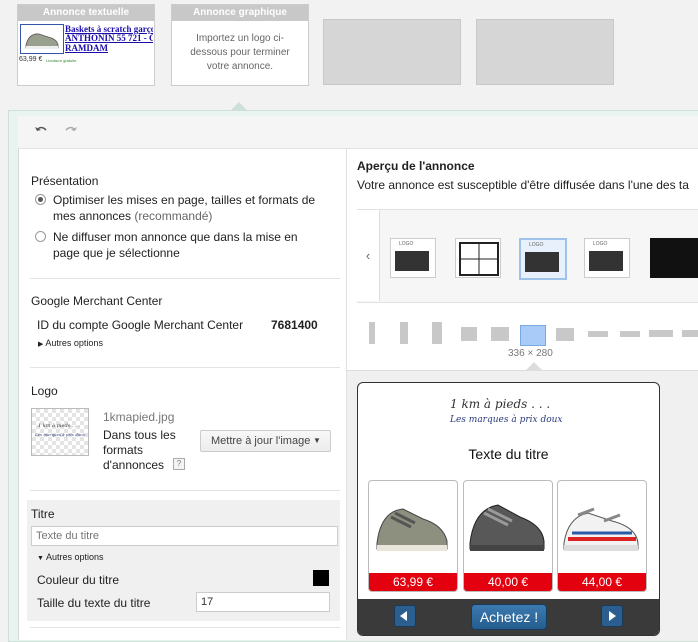 The width and height of the screenshot is (698, 642). What do you see at coordinates (74, 557) in the screenshot?
I see `title-more-options-label: Autres options` at bounding box center [74, 557].